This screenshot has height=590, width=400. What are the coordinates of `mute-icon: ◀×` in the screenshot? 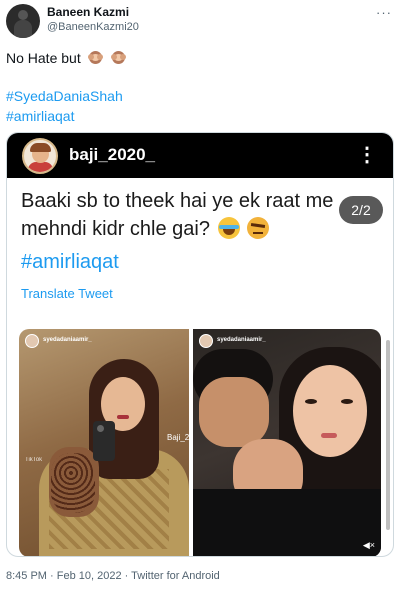 It's located at (368, 545).